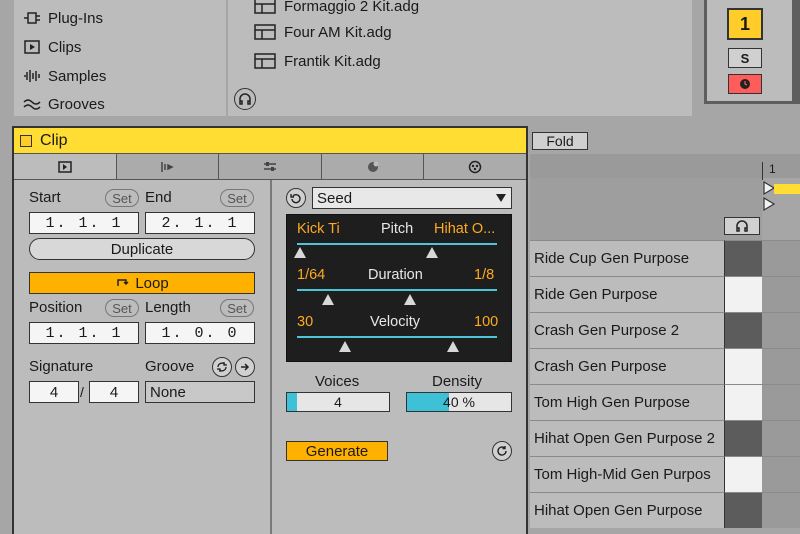 This screenshot has width=800, height=534. I want to click on notes-icon, so click(168, 166).